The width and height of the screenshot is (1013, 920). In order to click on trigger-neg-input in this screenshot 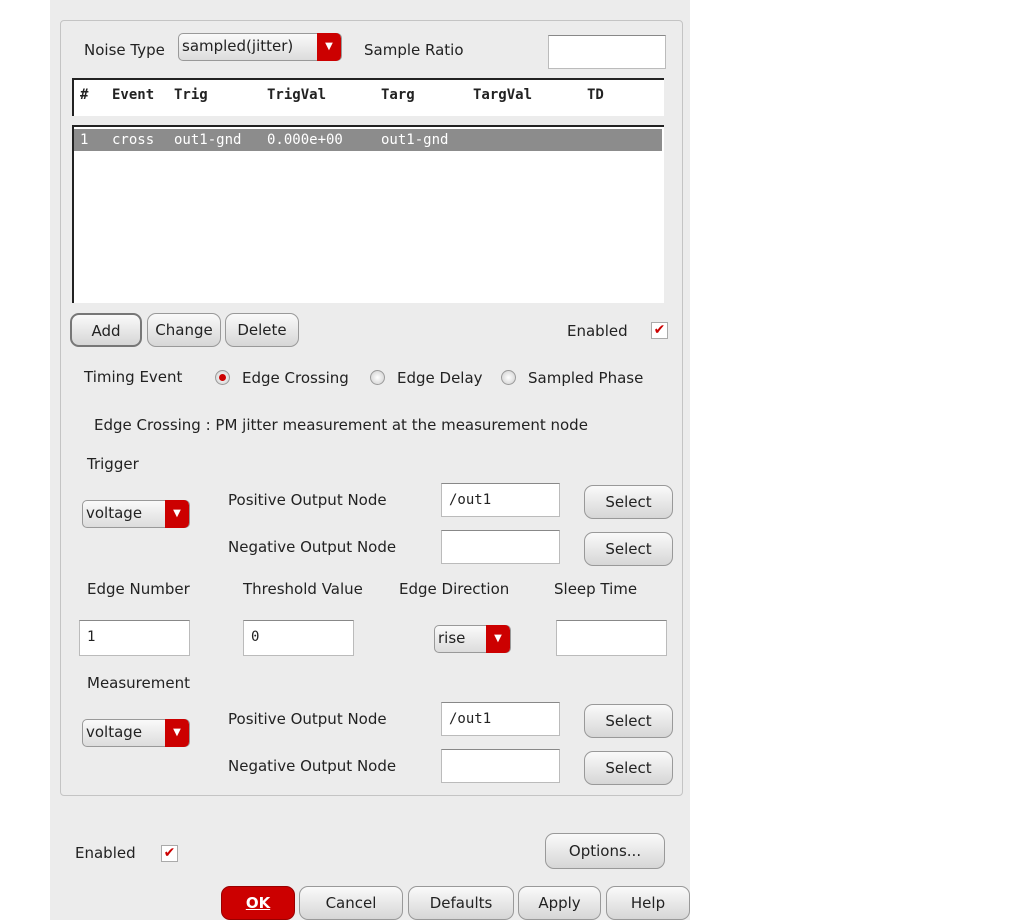, I will do `click(500, 547)`.